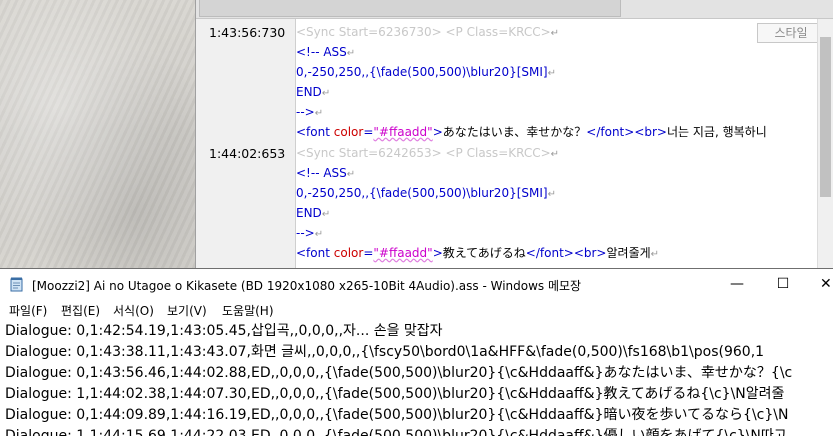 Image resolution: width=833 pixels, height=436 pixels. Describe the element at coordinates (247, 32) in the screenshot. I see `sync-time: 1:43:56:730` at that location.